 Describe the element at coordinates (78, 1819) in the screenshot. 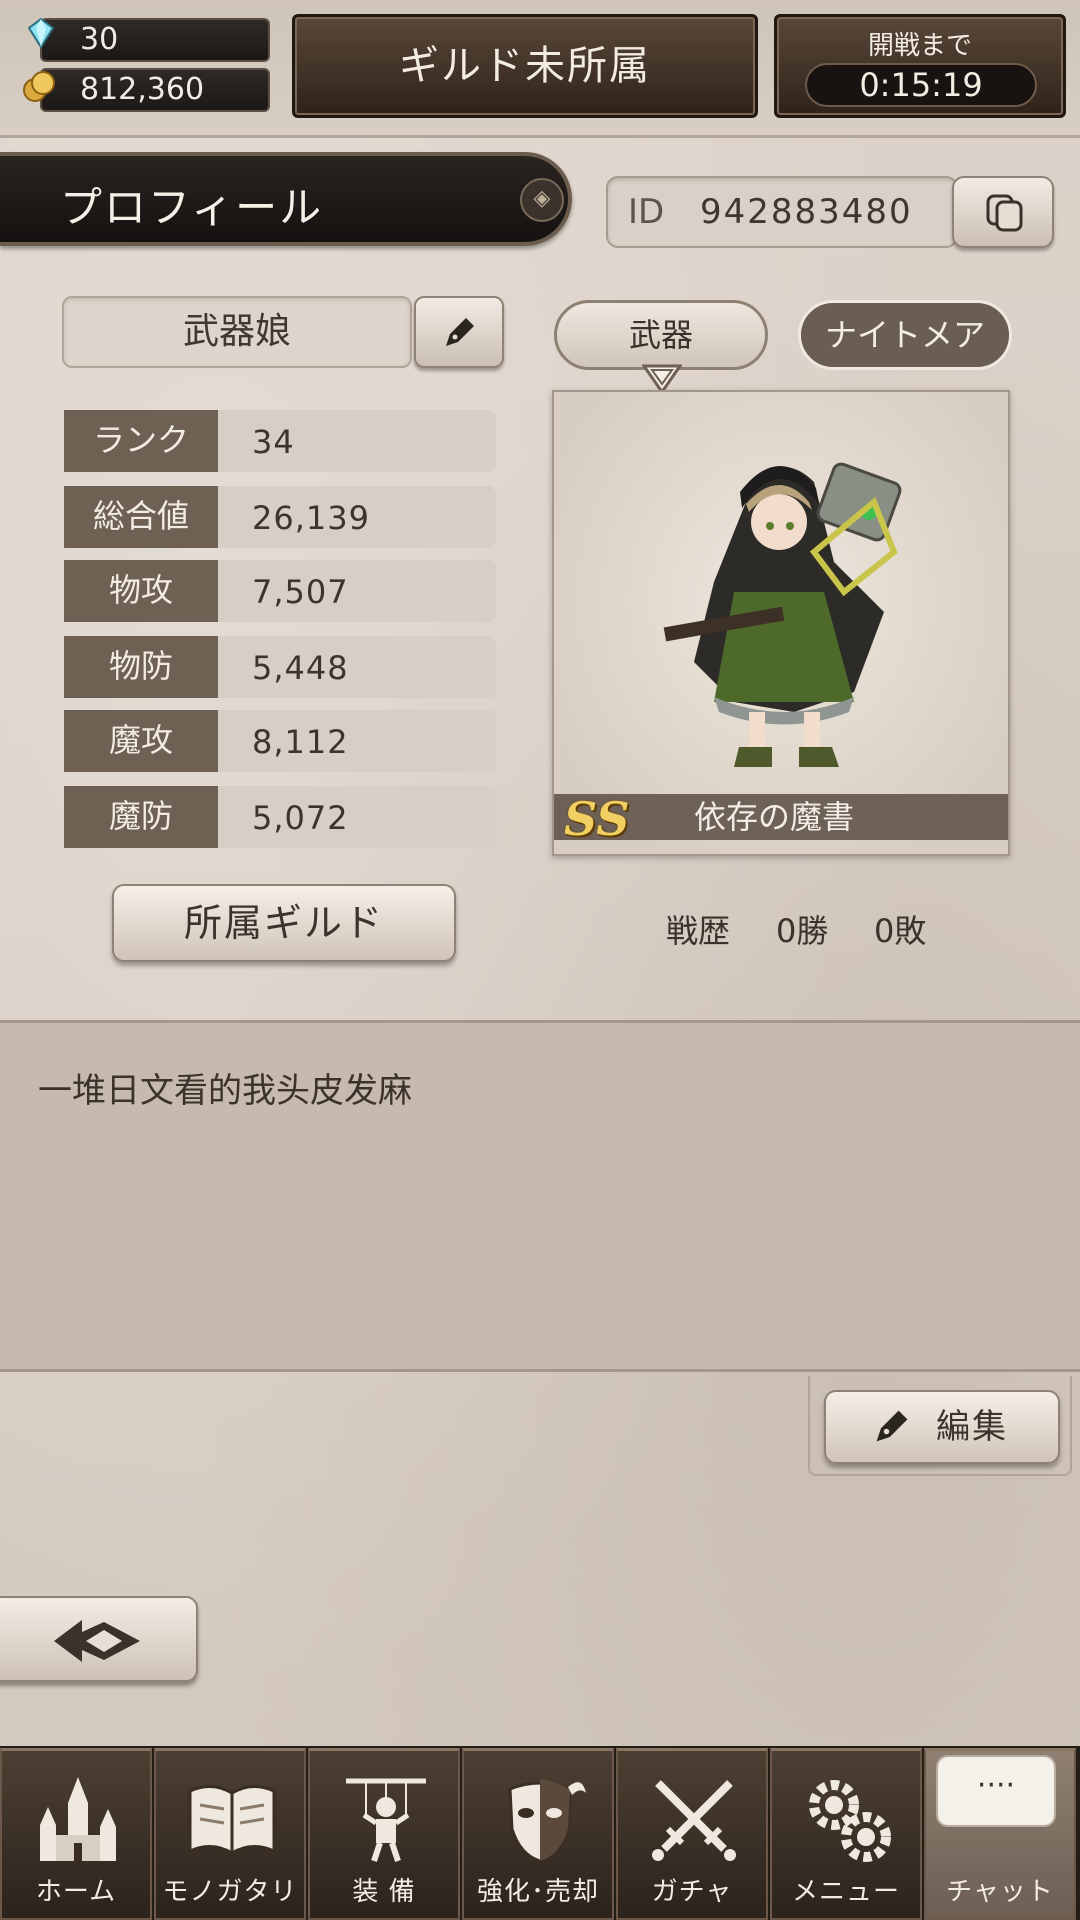

I see `castle-icon` at that location.